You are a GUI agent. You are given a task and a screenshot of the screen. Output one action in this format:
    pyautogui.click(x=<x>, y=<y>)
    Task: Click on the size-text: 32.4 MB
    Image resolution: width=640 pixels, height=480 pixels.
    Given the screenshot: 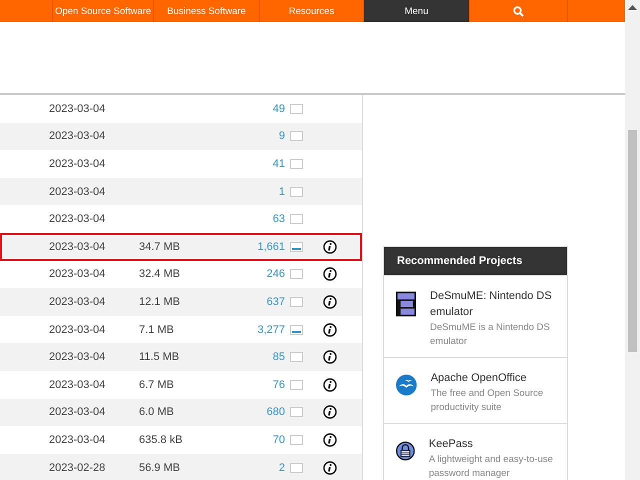 What is the action you would take?
    pyautogui.click(x=159, y=274)
    